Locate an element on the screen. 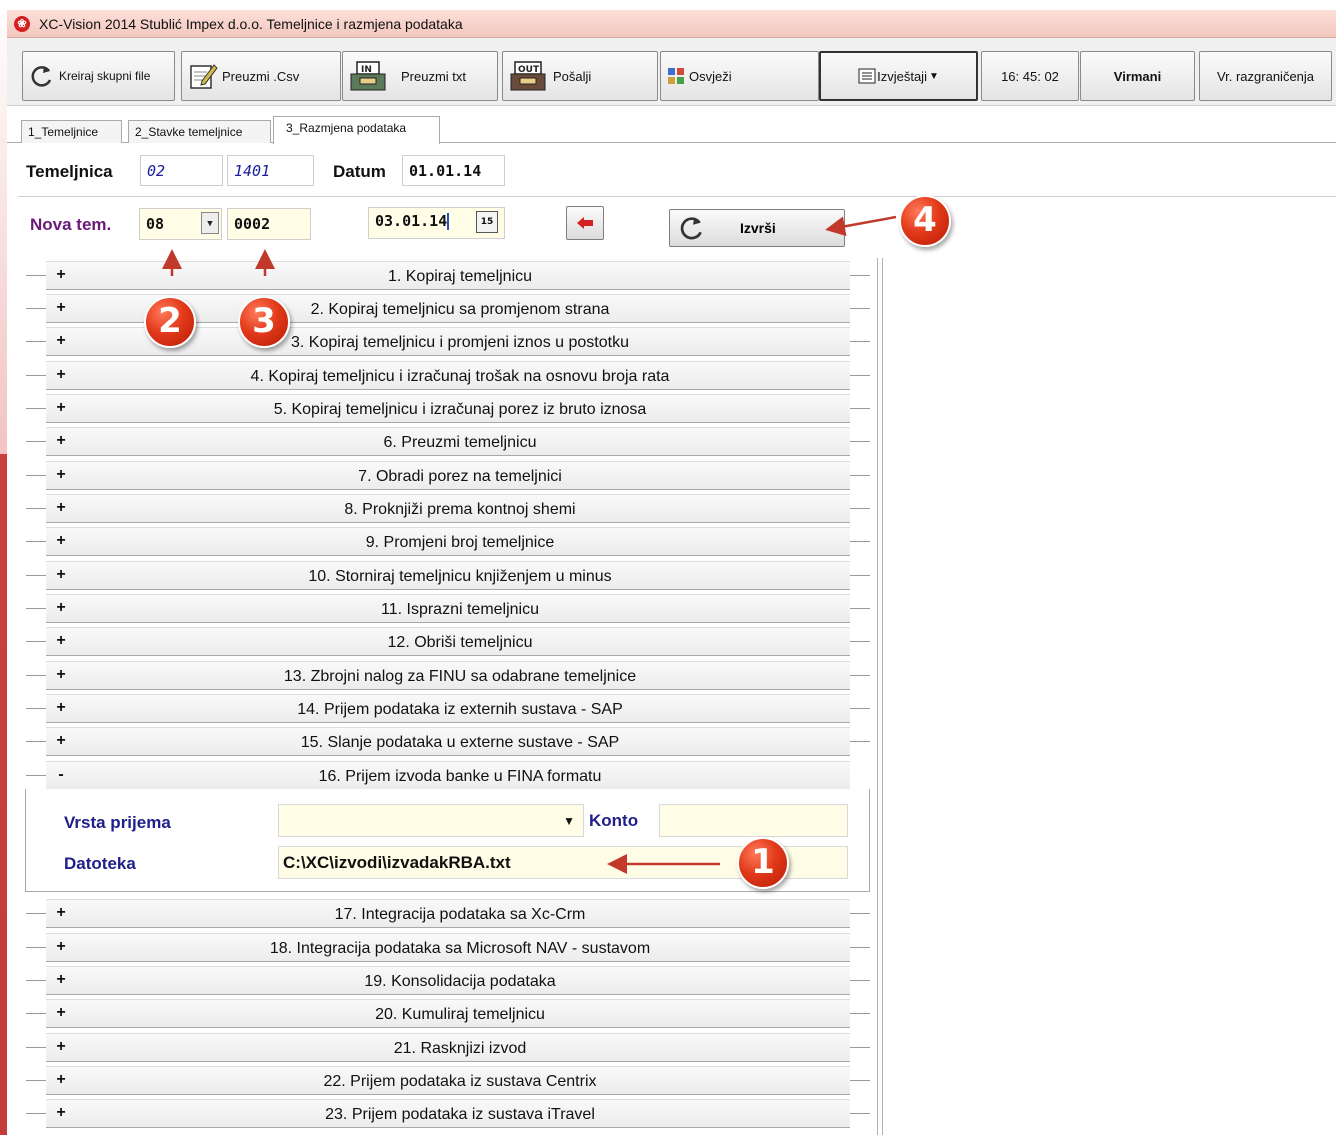 Image resolution: width=1336 pixels, height=1135 pixels. tab-temeljnice: 1_Temeljnice is located at coordinates (71, 131).